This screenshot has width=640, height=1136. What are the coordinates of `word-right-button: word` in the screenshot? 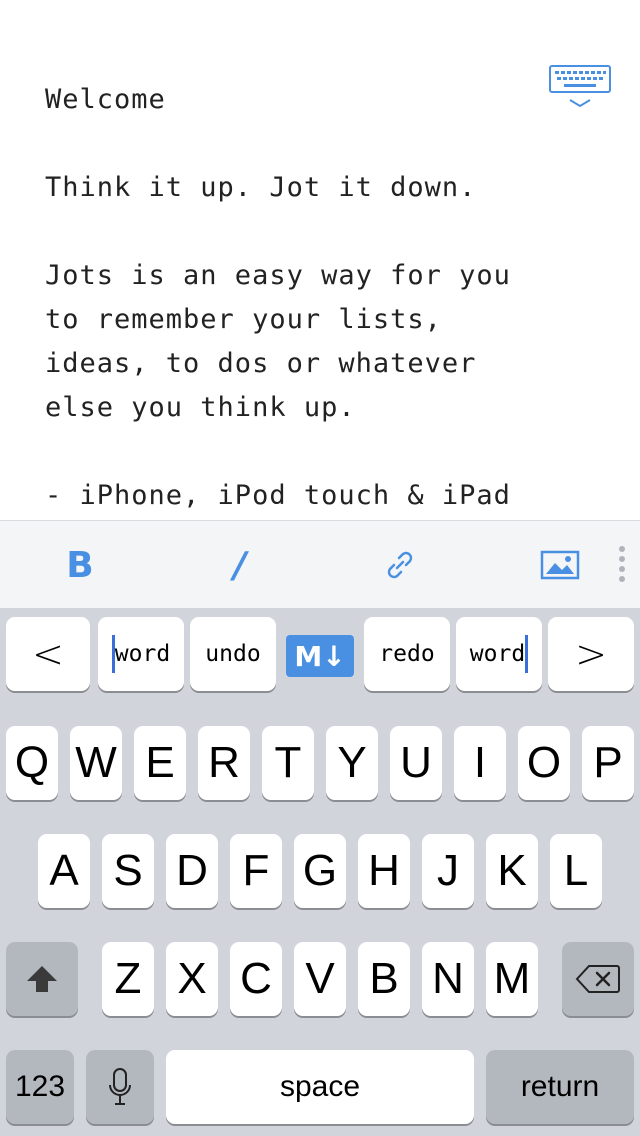 It's located at (499, 654).